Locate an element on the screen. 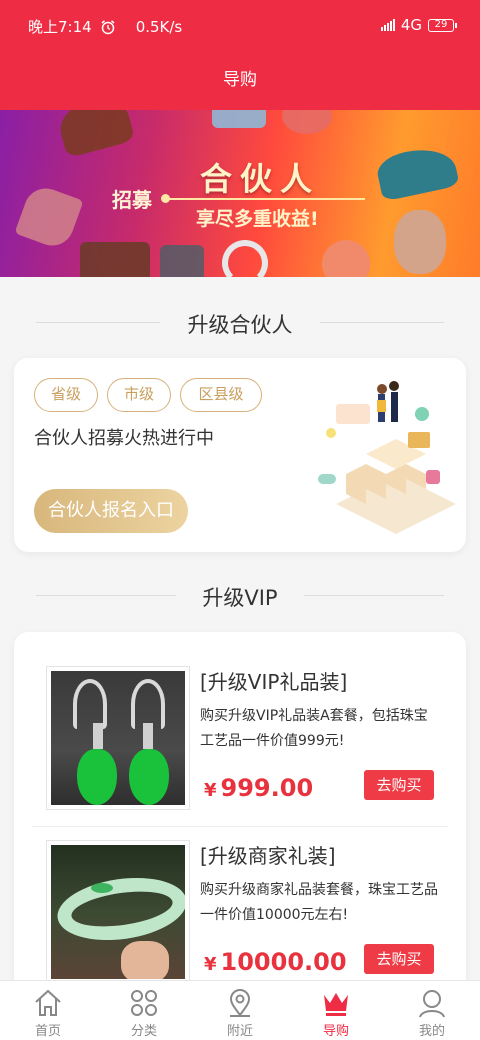  tag-county: 区县级 is located at coordinates (221, 395).